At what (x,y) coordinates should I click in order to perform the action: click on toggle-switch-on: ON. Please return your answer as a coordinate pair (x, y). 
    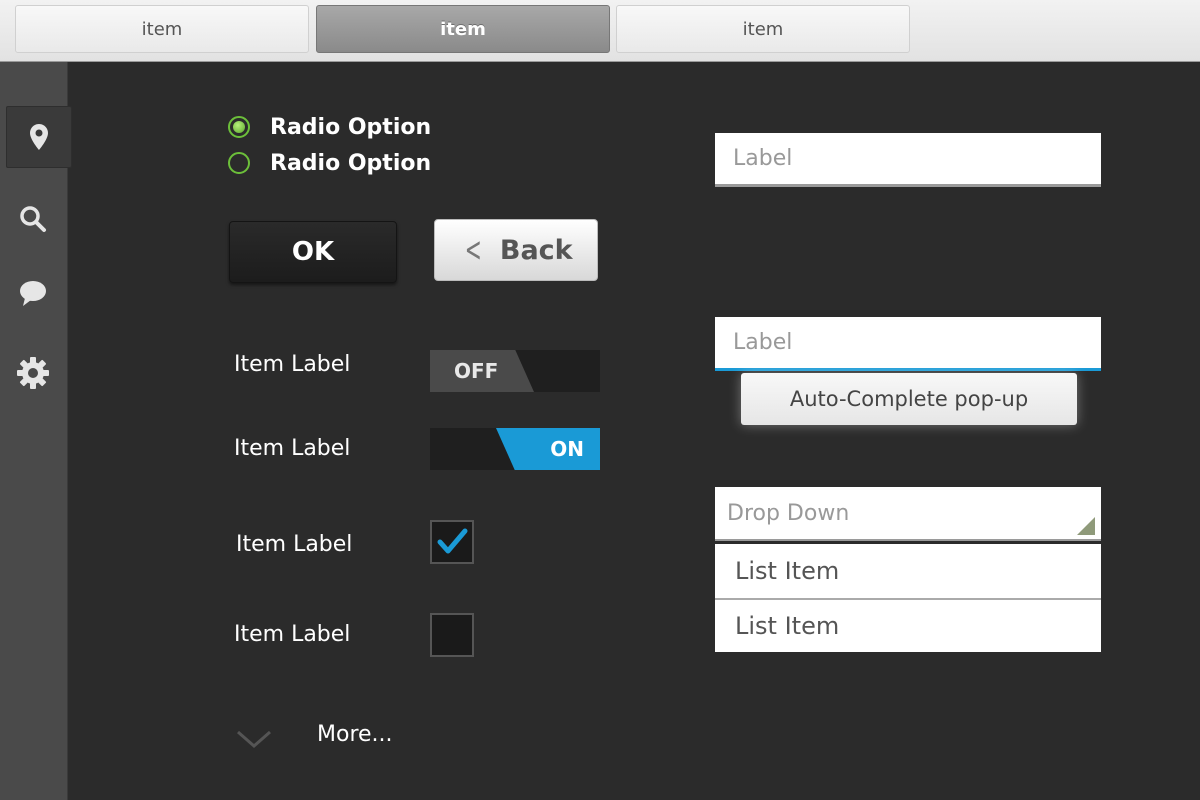
    Looking at the image, I should click on (515, 449).